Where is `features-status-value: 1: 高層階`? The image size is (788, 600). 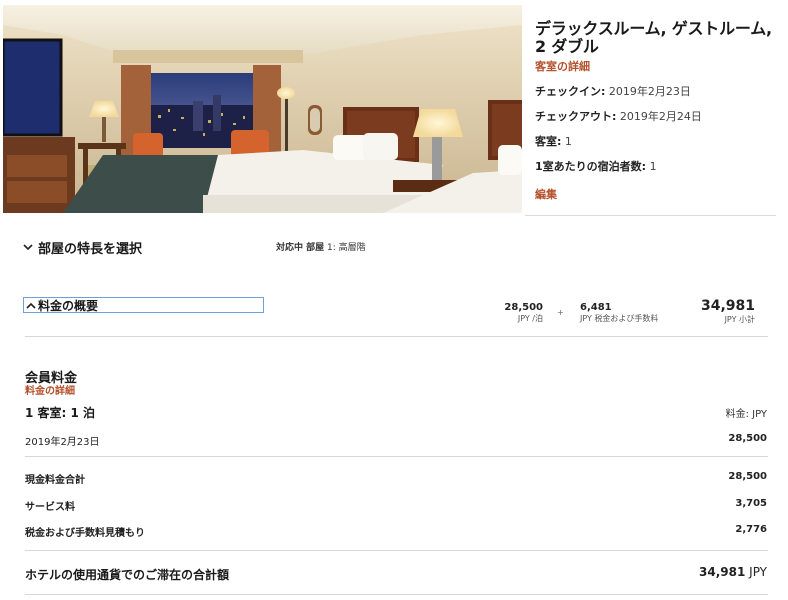
features-status-value: 1: 高層階 is located at coordinates (346, 248).